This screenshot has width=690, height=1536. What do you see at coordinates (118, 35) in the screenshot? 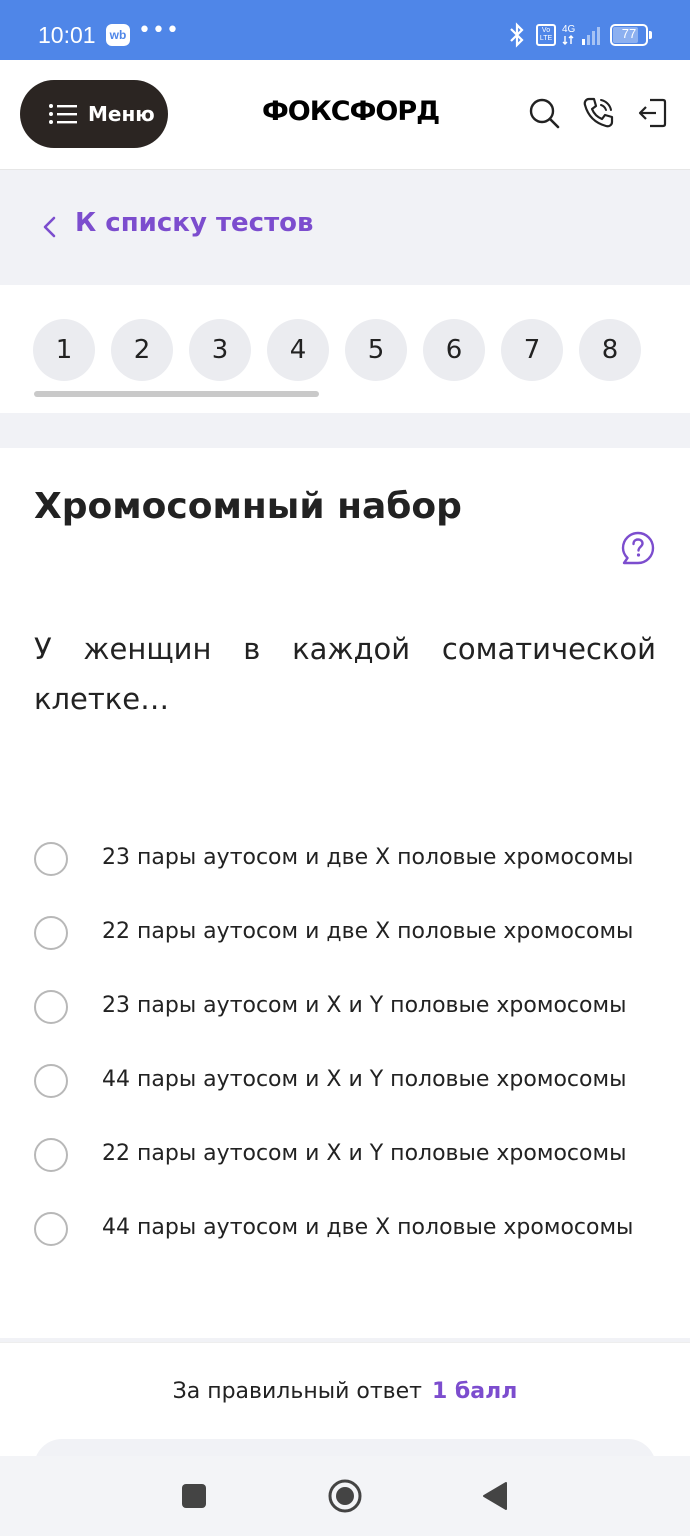
I see `wb-app-icon: wb` at bounding box center [118, 35].